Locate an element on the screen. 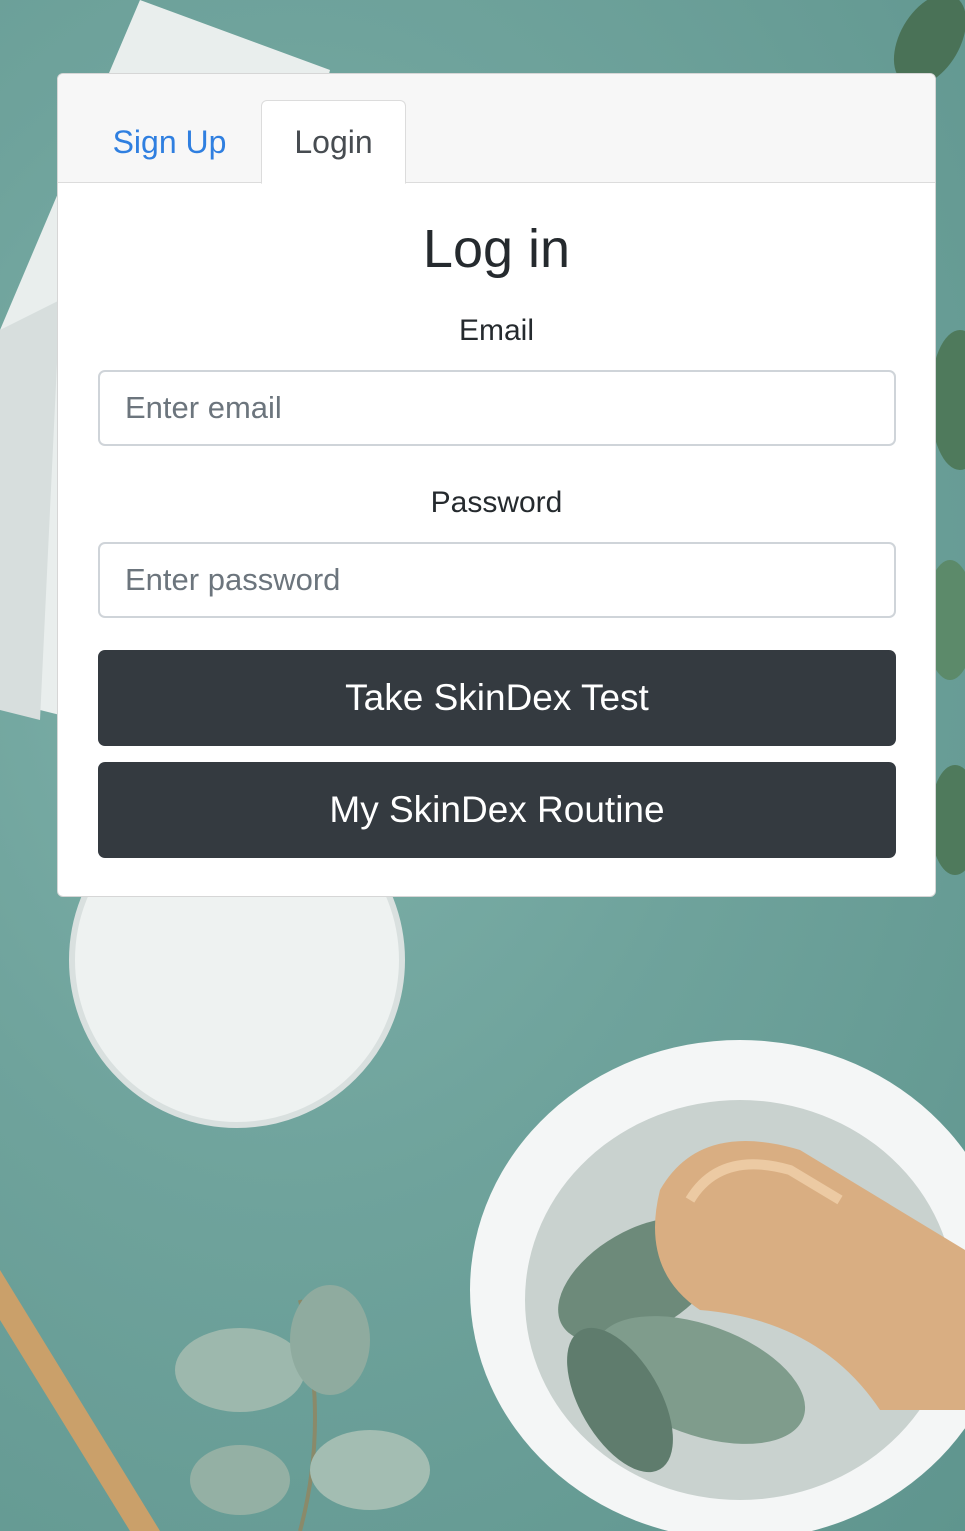 The height and width of the screenshot is (1531, 965). email-field is located at coordinates (497, 408).